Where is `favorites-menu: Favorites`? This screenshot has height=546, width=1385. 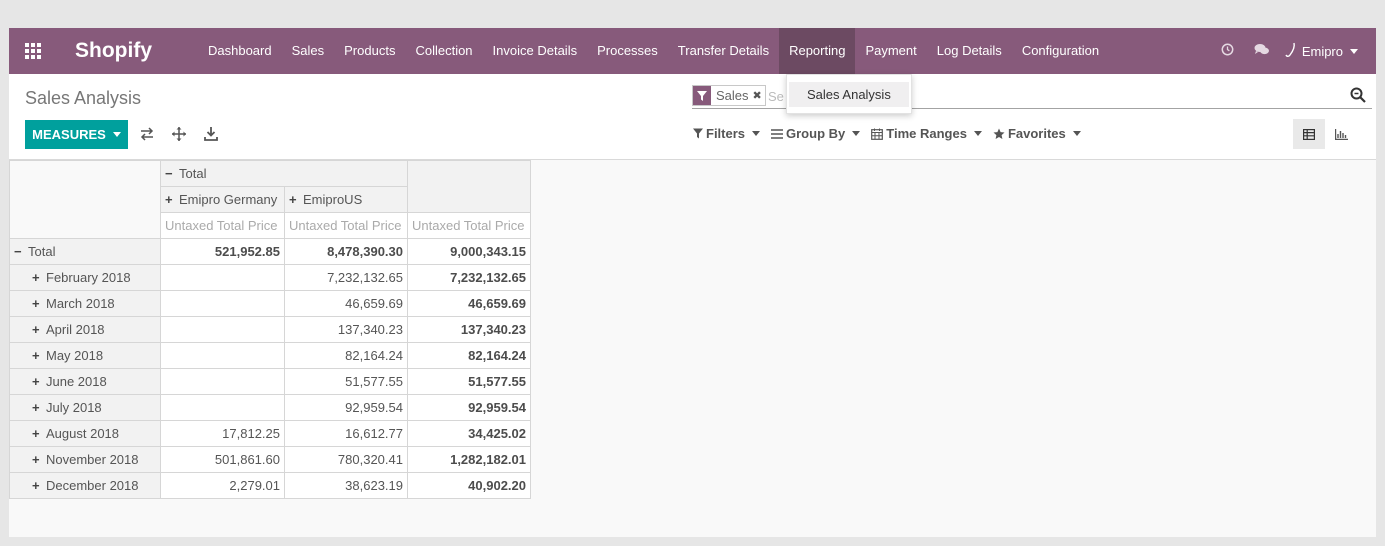 favorites-menu: Favorites is located at coordinates (1037, 133).